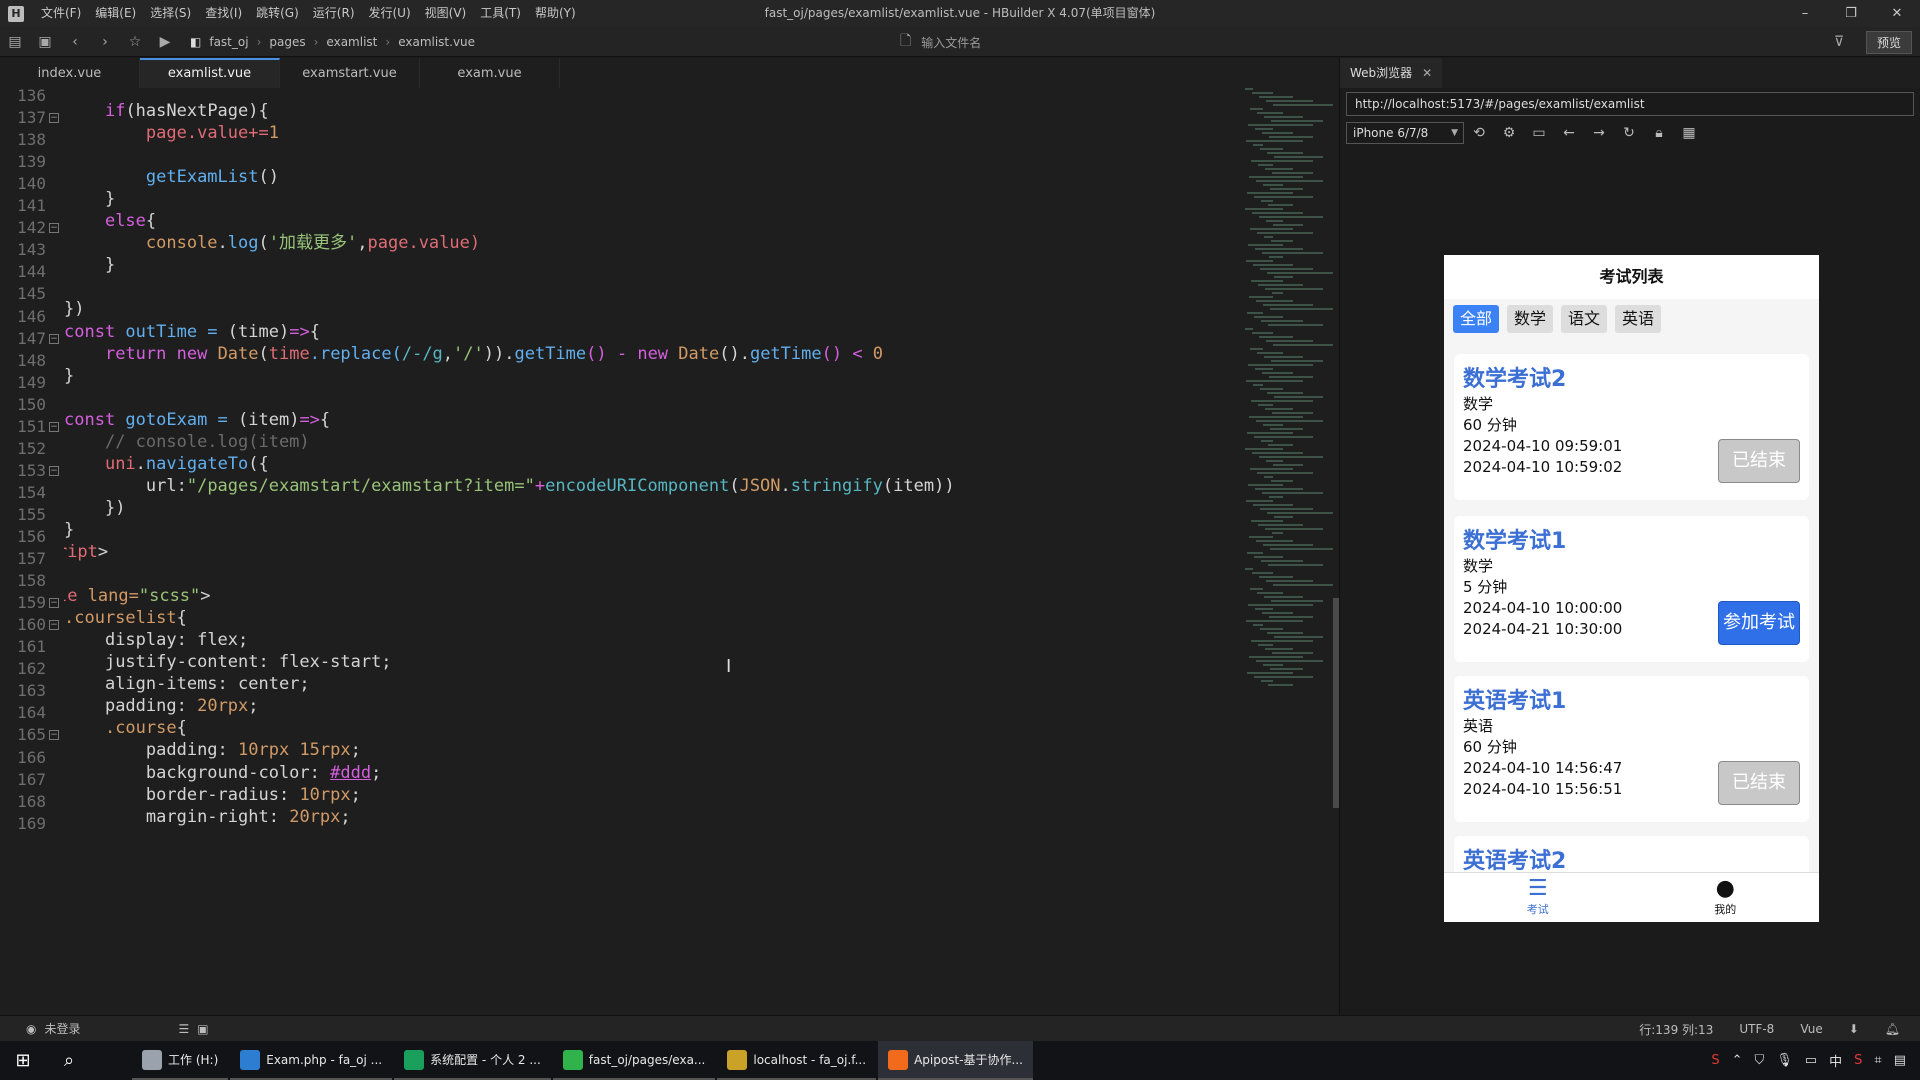 This screenshot has width=1920, height=1080. Describe the element at coordinates (69, 1060) in the screenshot. I see `search-icon: ⌕` at that location.